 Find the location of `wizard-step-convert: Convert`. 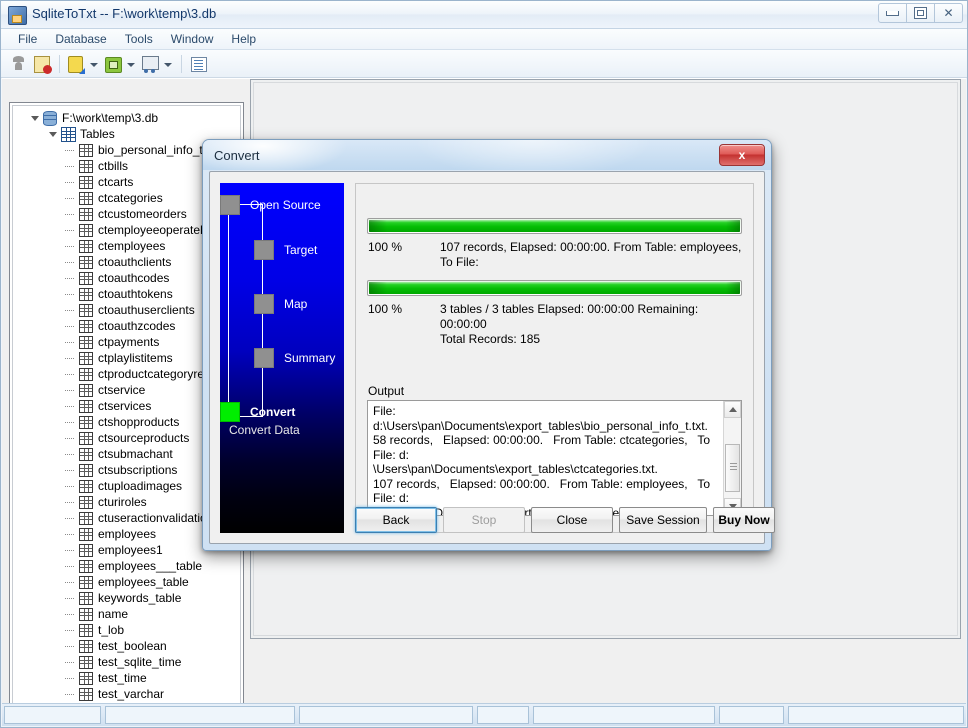

wizard-step-convert: Convert is located at coordinates (257, 412).